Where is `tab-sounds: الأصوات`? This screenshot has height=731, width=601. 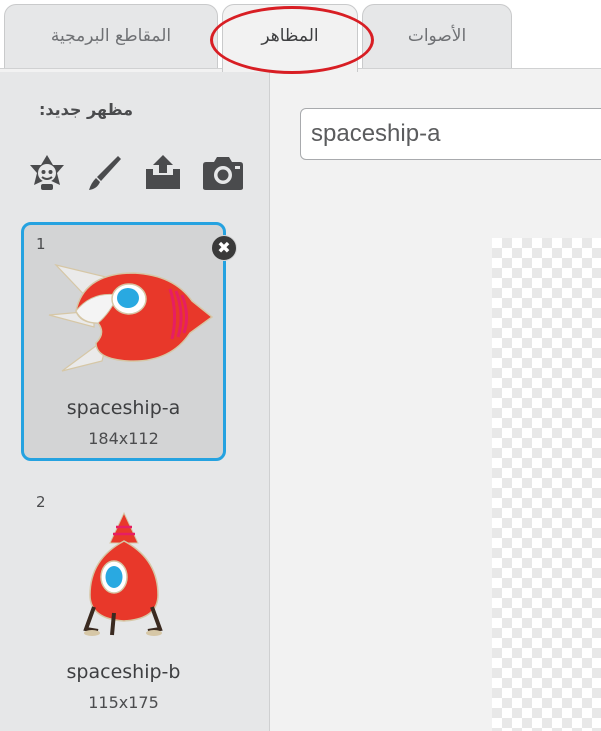
tab-sounds: الأصوات is located at coordinates (437, 36).